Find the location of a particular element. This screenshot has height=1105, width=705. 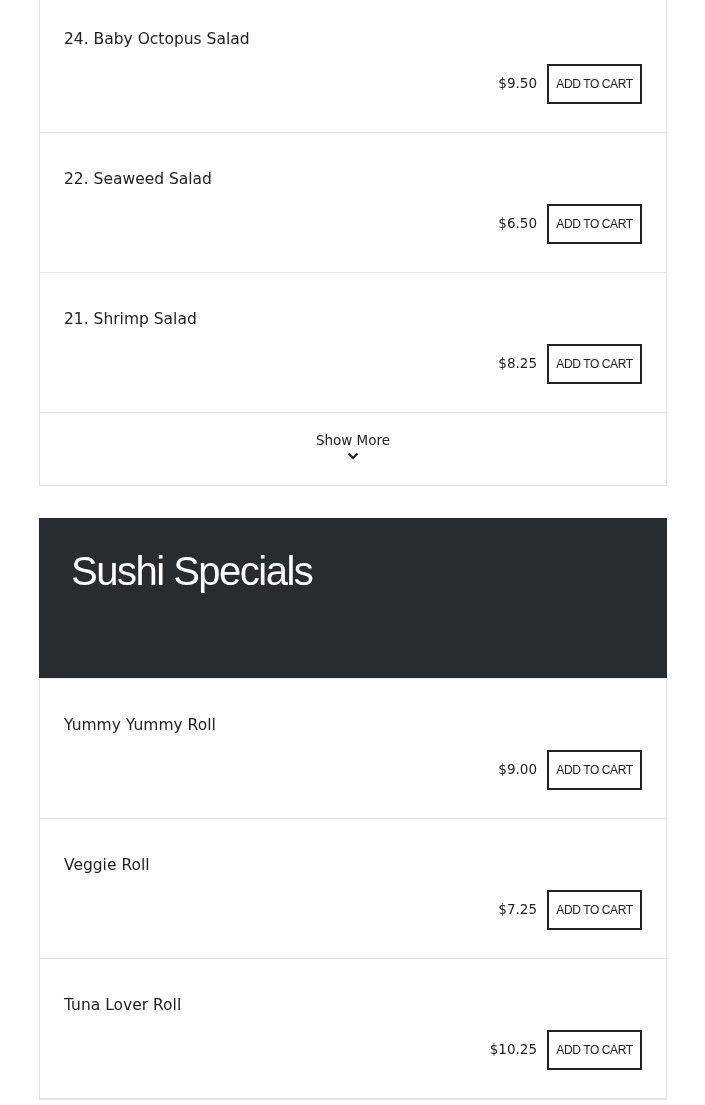

item-name: 21. Shrimp Salad is located at coordinates (131, 319).